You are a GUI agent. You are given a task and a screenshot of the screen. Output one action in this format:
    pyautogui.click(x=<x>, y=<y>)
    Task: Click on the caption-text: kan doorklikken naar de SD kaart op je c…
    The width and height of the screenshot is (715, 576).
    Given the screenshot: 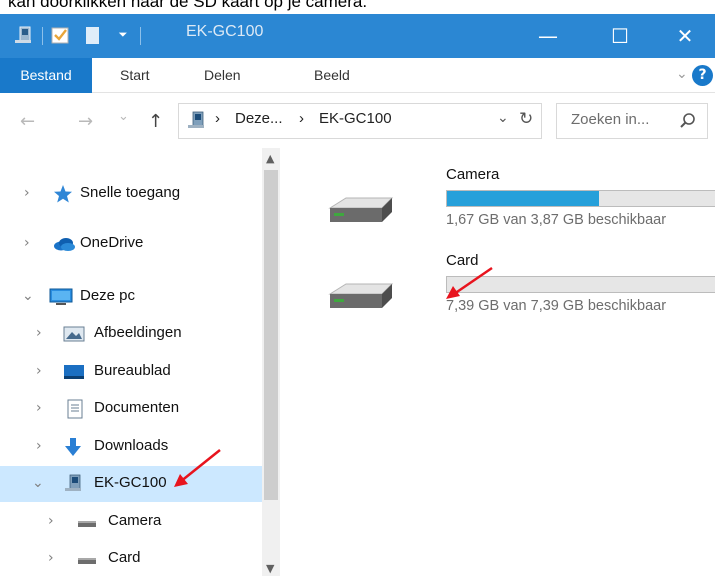 What is the action you would take?
    pyautogui.click(x=188, y=5)
    